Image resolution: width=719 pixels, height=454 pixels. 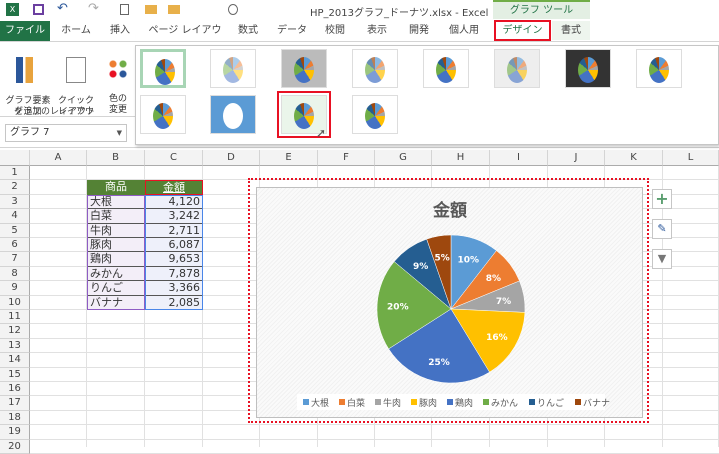 I want to click on chevron-down-icon: ▼, so click(x=119, y=133).